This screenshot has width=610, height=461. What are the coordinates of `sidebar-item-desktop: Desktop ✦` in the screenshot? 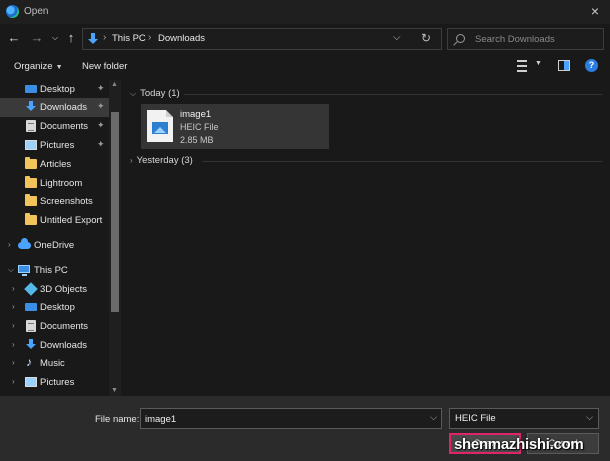 It's located at (55, 89).